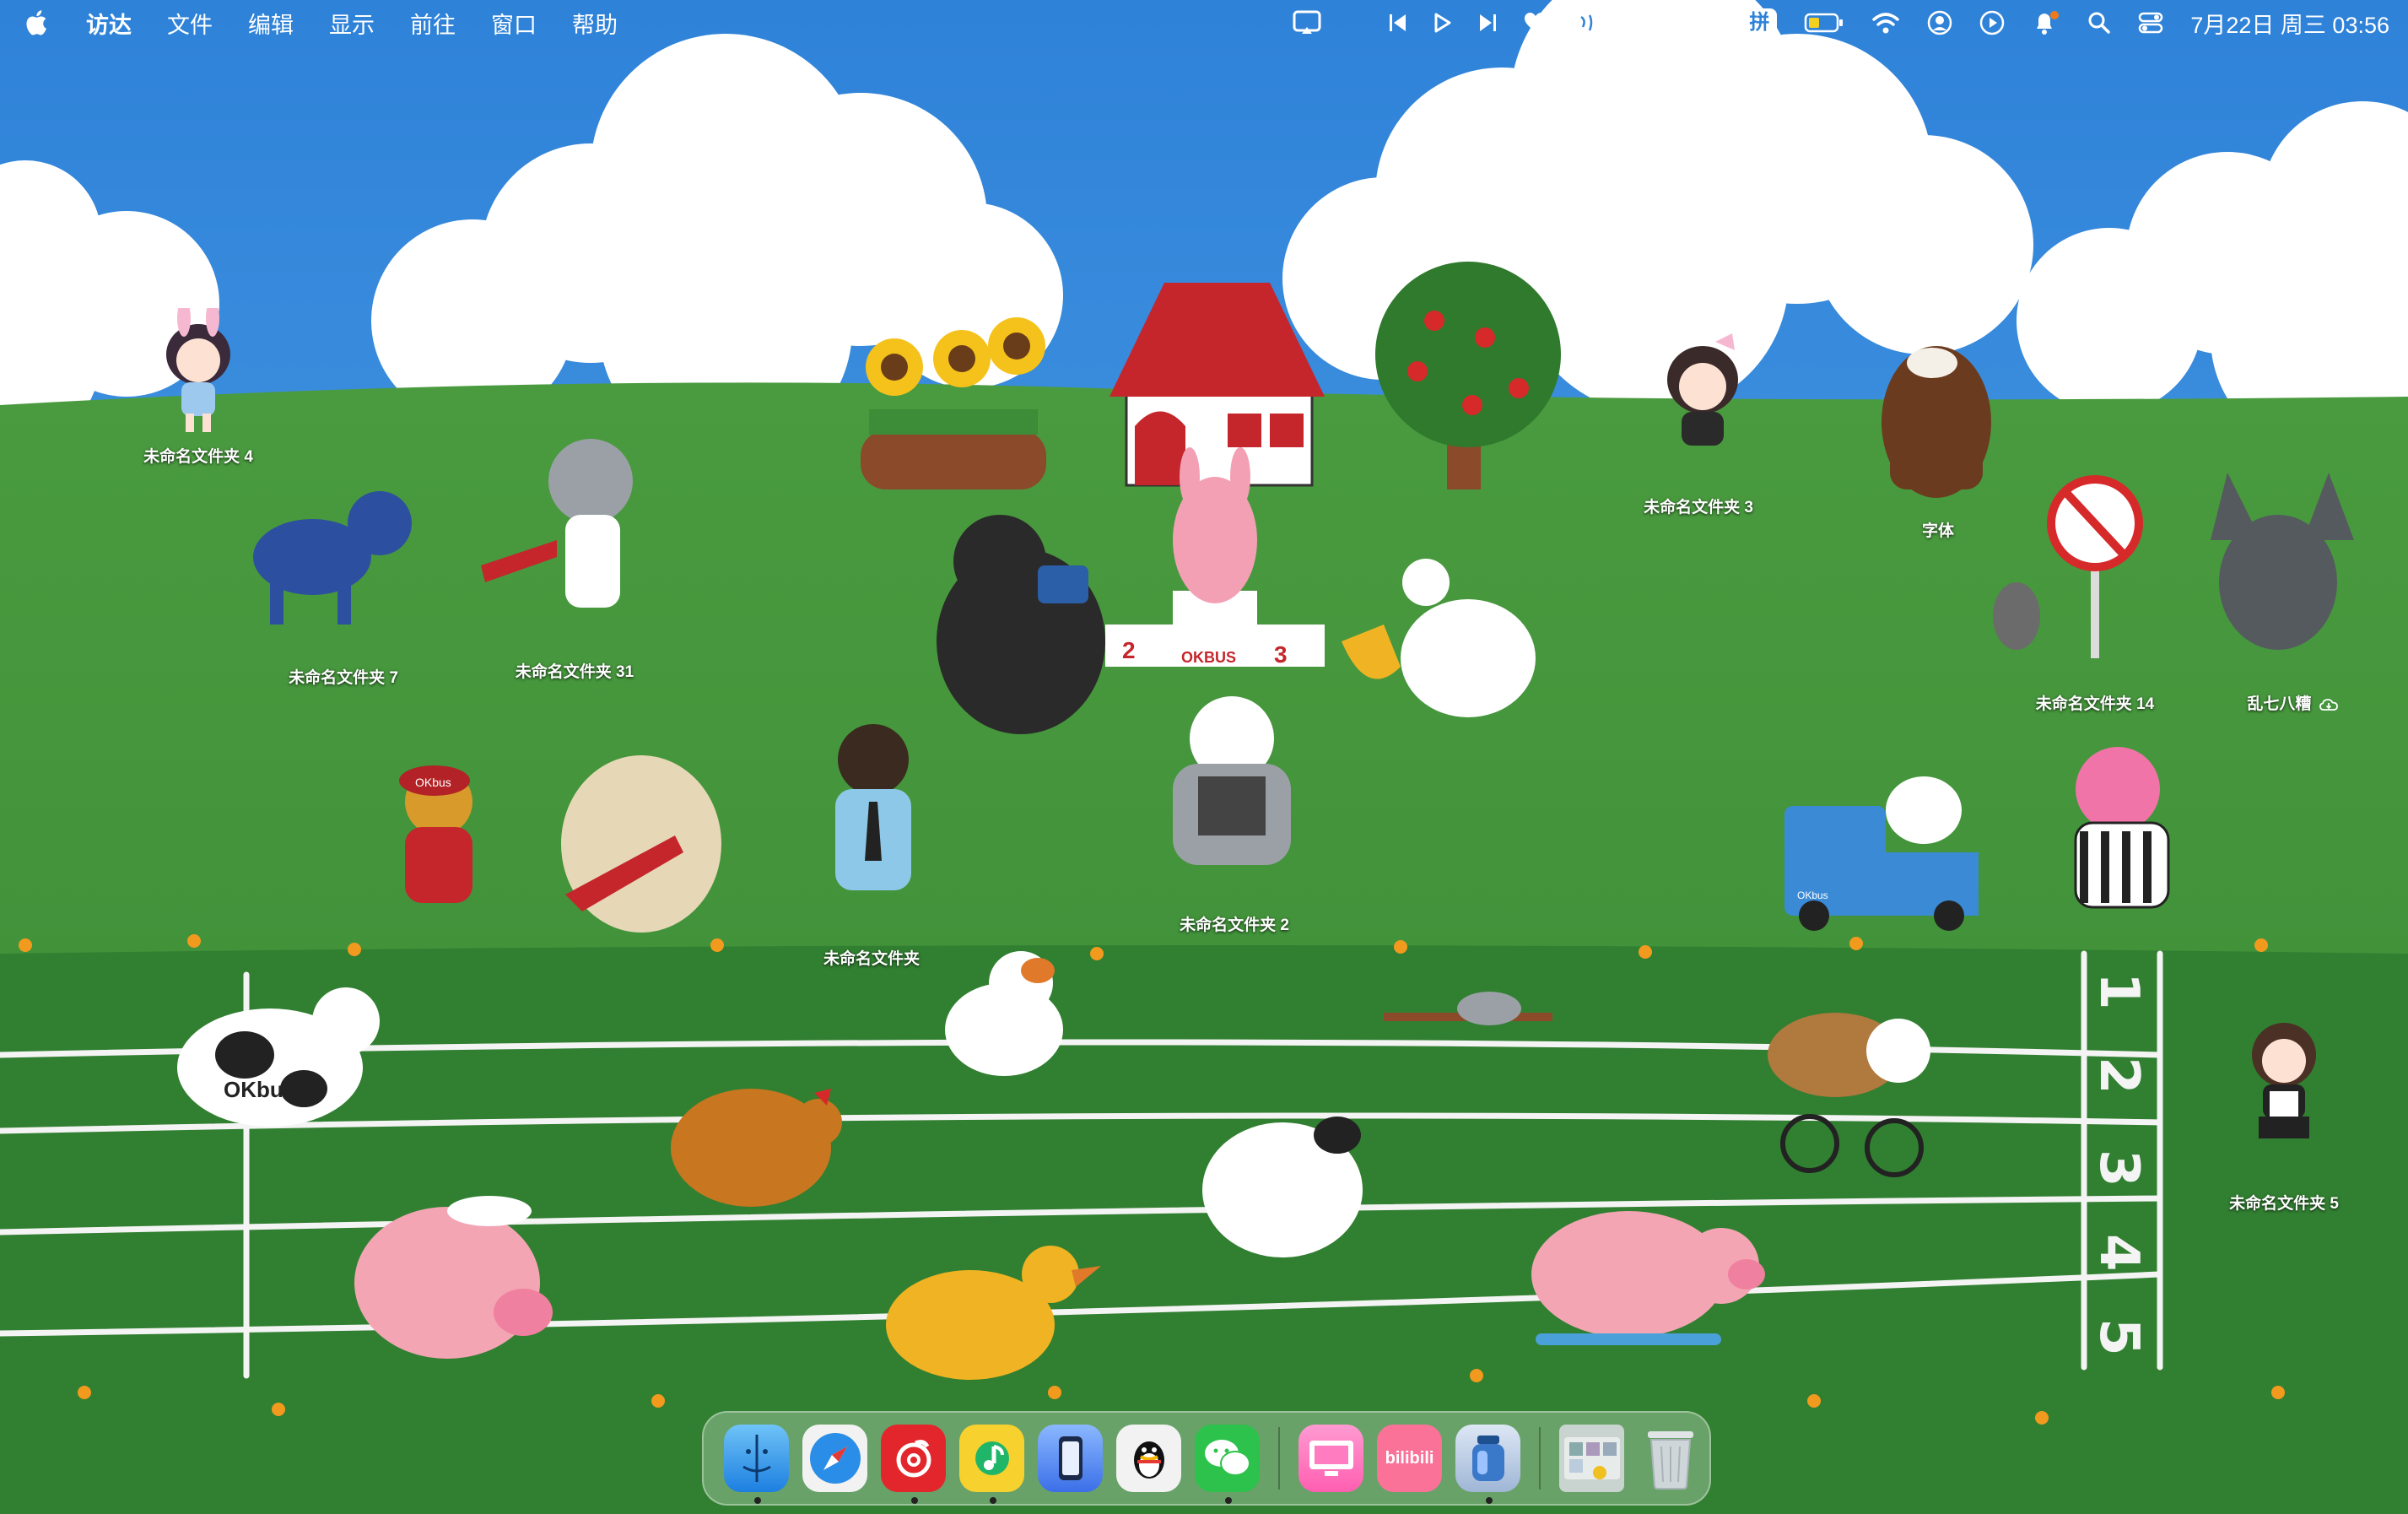  I want to click on anime-girl-bow-thumbnail-icon, so click(1703, 389).